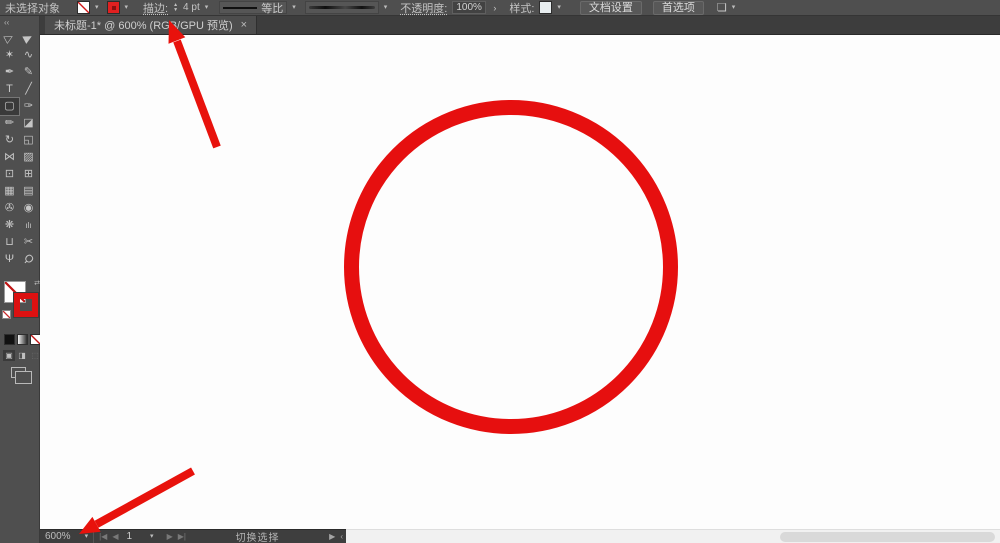 This screenshot has height=543, width=1000. Describe the element at coordinates (9, 259) in the screenshot. I see `hand-tool: Ψ` at that location.